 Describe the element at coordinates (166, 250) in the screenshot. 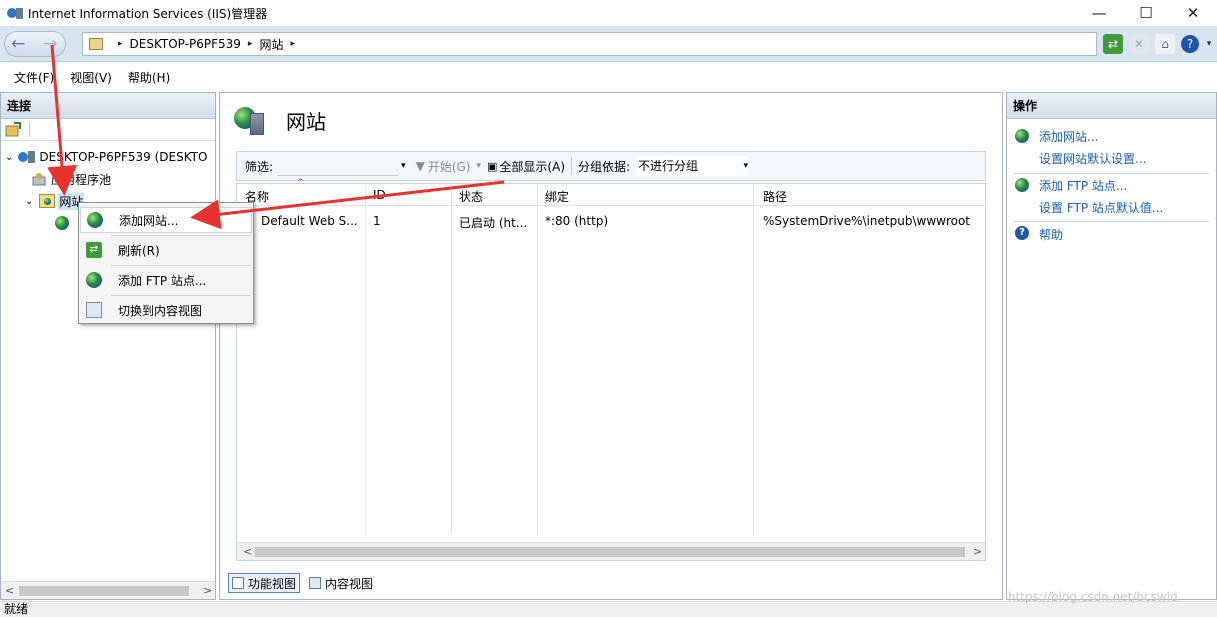

I see `ctx-refresh: ⇄ 刷新(R)` at that location.